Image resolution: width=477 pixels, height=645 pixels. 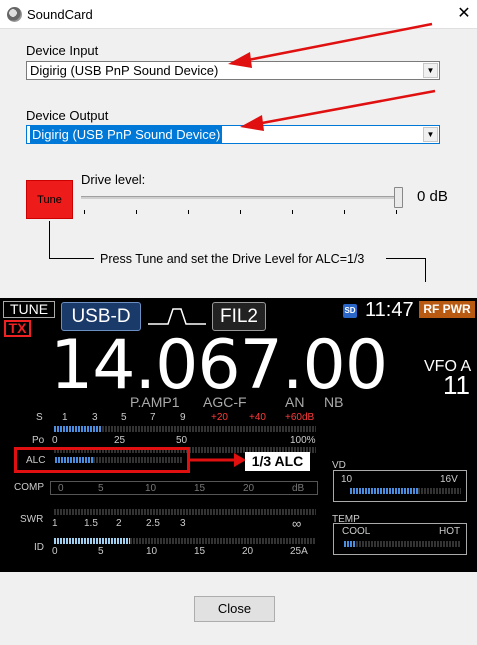 I want to click on vd-meter-track, so click(x=439, y=491).